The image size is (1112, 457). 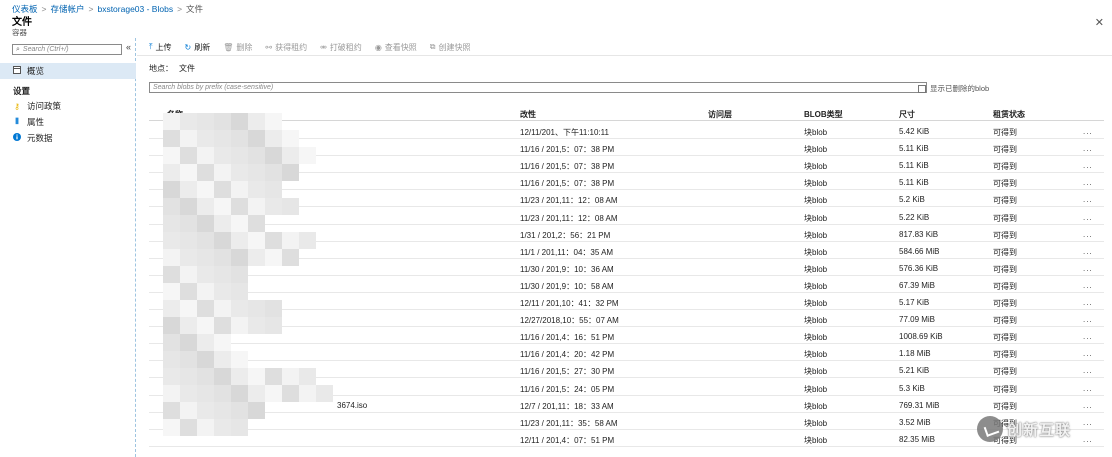 What do you see at coordinates (914, 302) in the screenshot?
I see `size-cell: 5.17 KiB` at bounding box center [914, 302].